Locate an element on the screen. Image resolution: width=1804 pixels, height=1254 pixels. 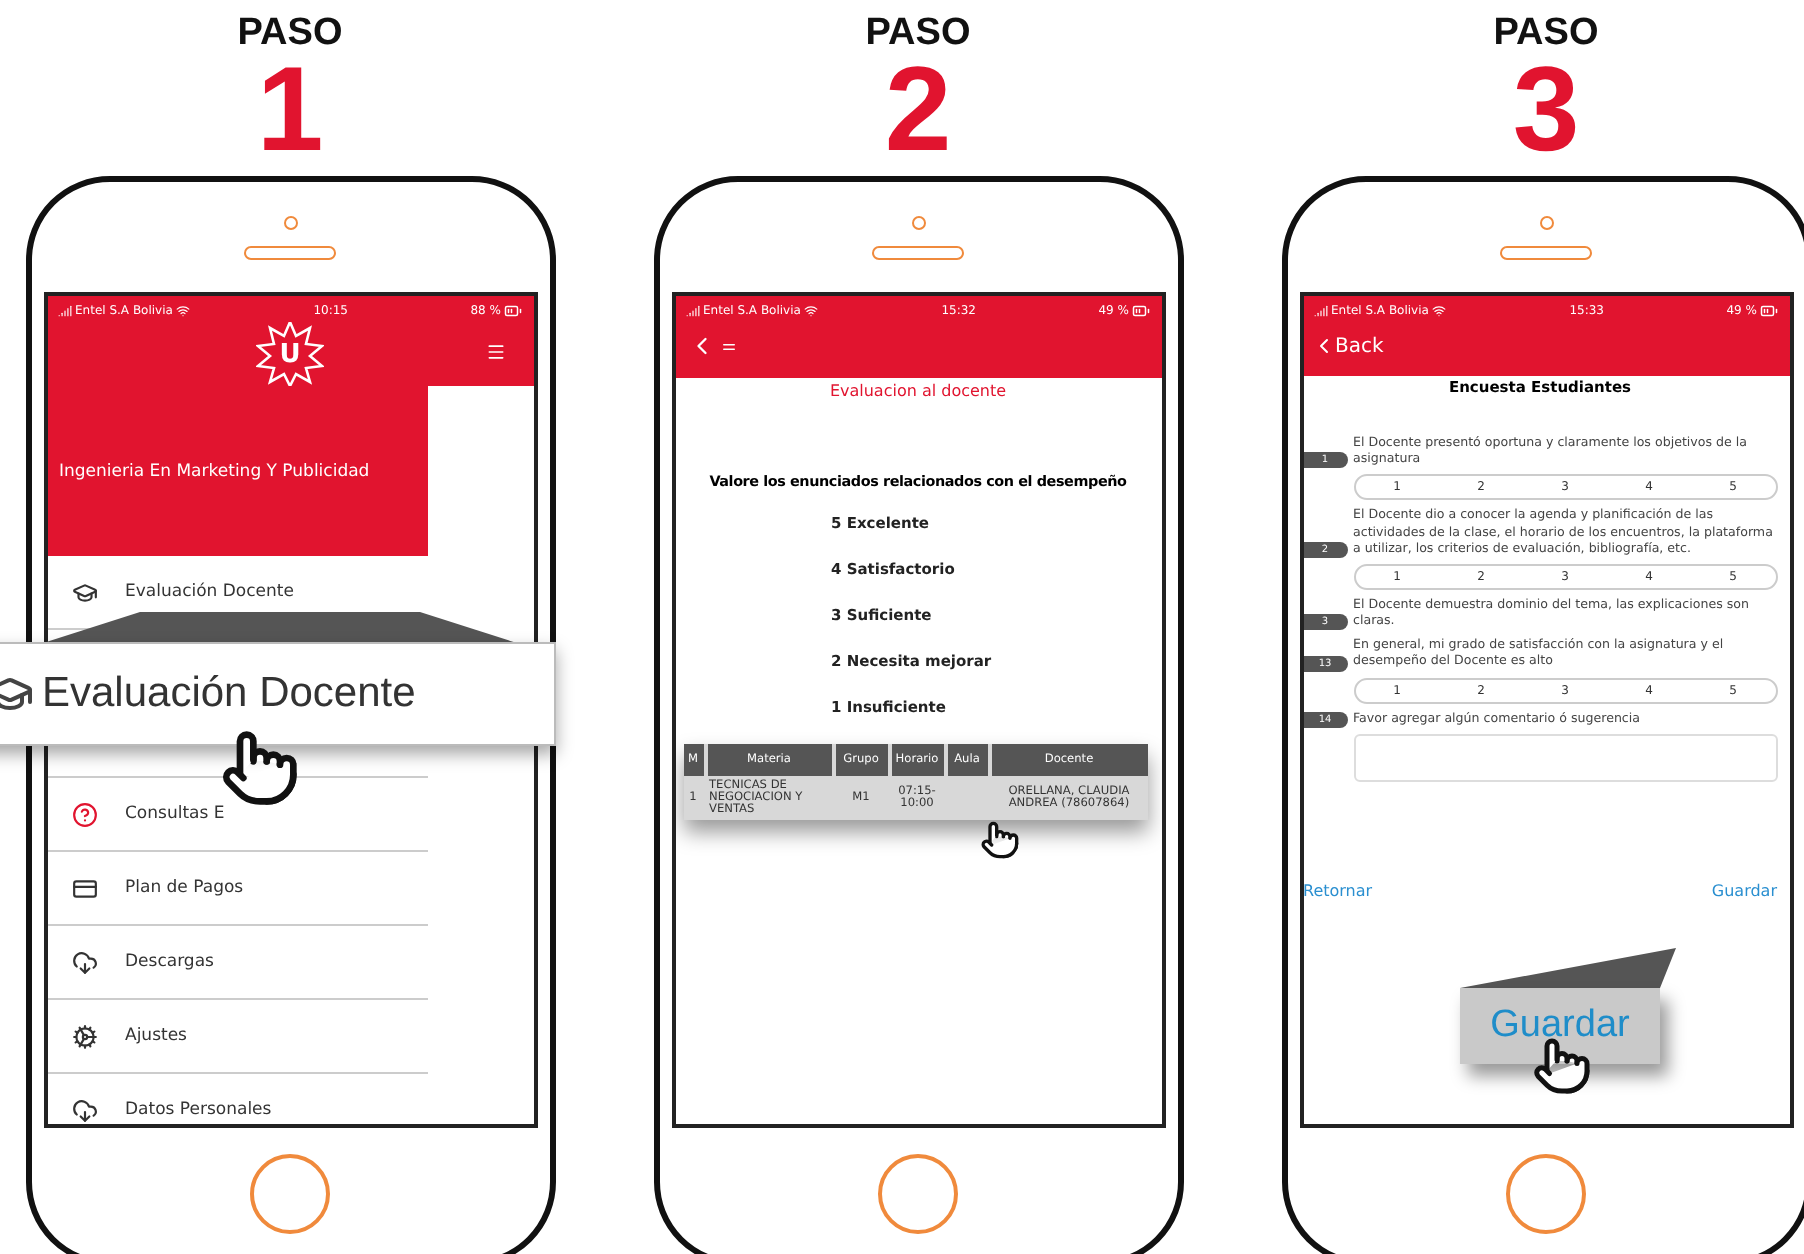
settings-icon is located at coordinates (84, 1036).